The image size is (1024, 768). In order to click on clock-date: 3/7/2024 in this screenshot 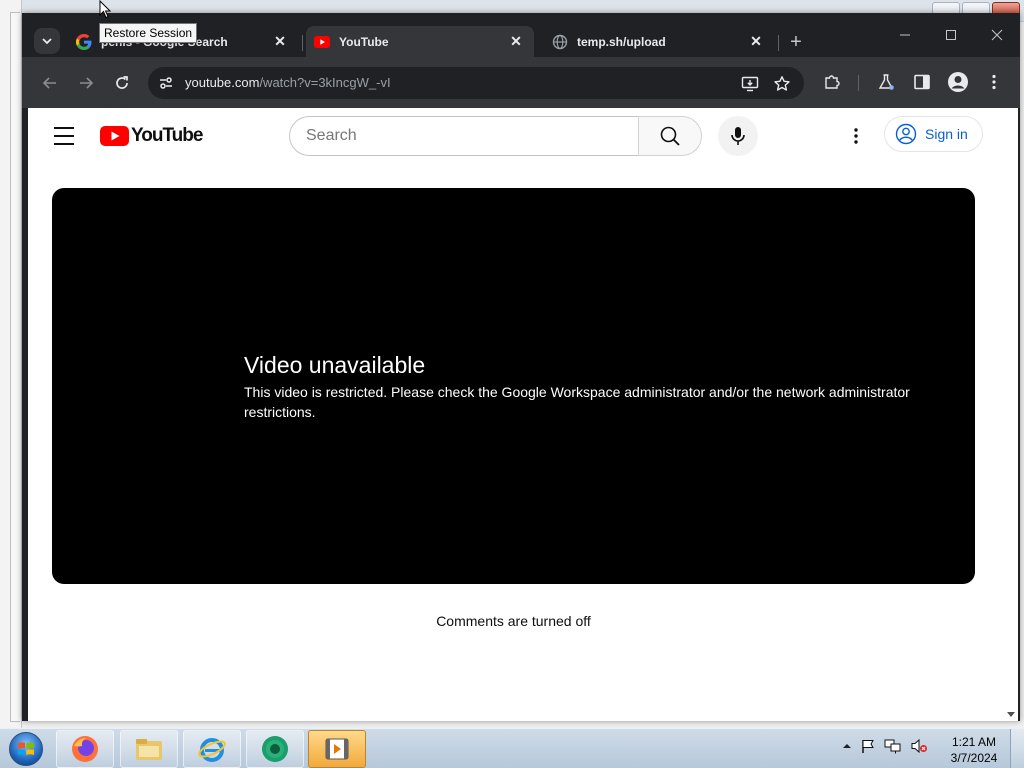, I will do `click(974, 758)`.